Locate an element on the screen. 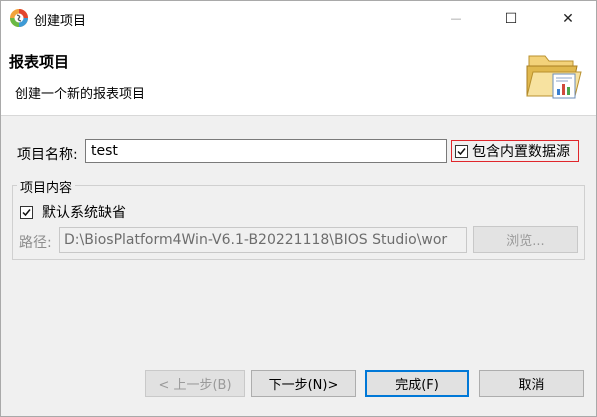  minimize-icon: — is located at coordinates (456, 18).